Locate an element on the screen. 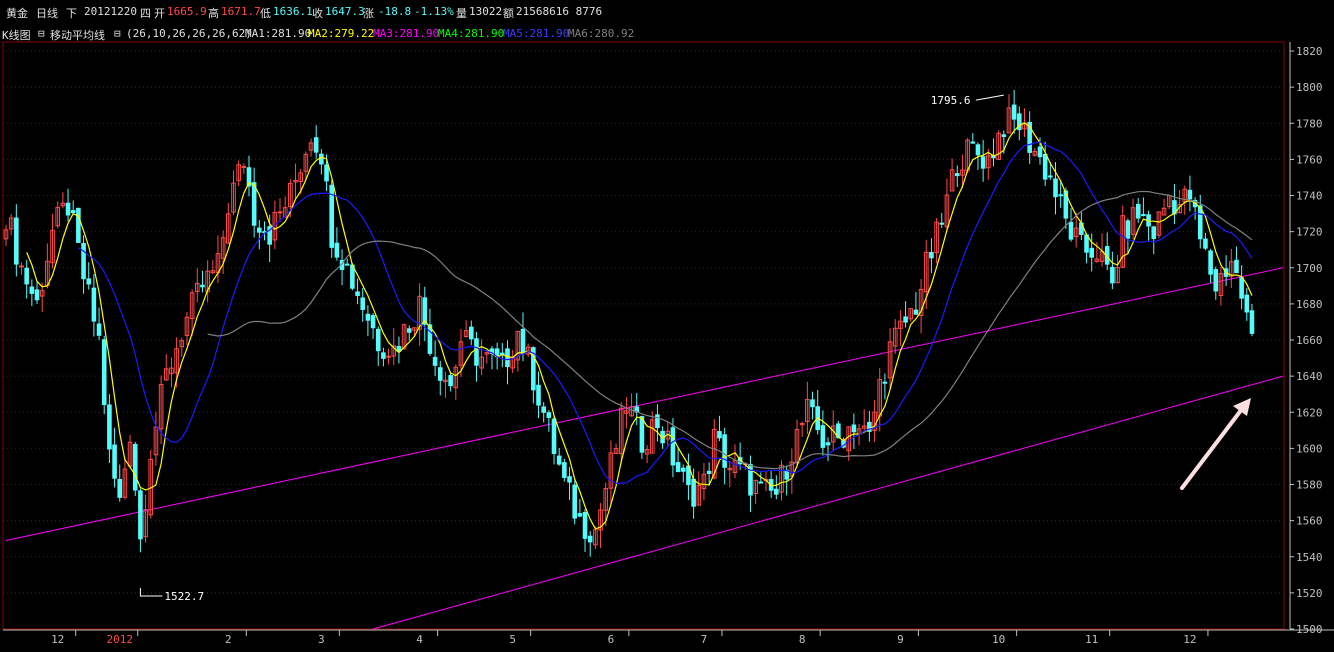 This screenshot has height=652, width=1334. ma4-value: MA4:281.90 is located at coordinates (471, 33).